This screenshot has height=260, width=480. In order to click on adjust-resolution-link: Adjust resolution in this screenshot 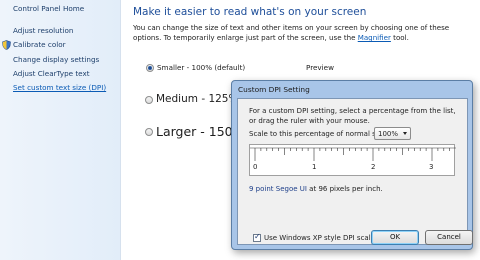, I will do `click(43, 30)`.